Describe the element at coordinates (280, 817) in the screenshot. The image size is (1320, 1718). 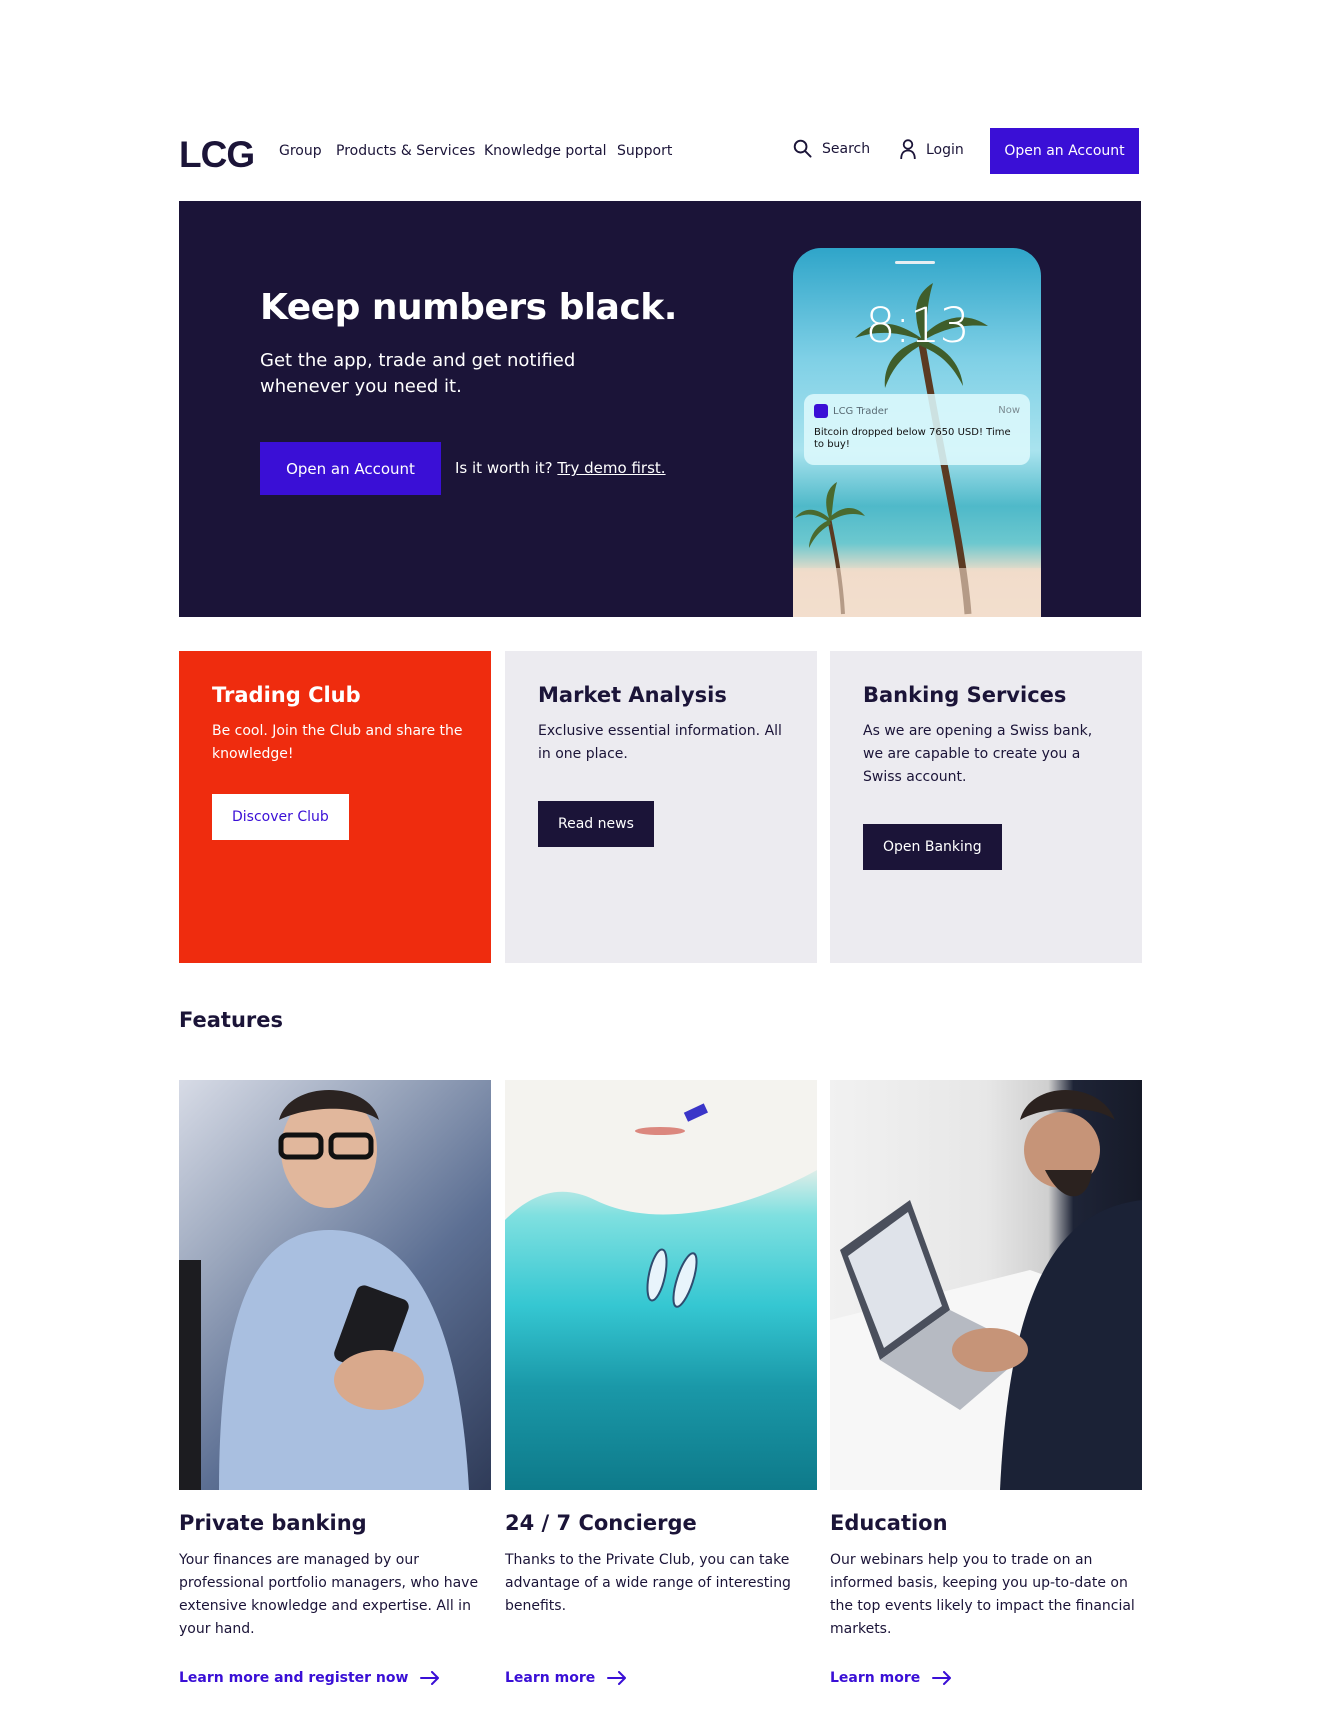
I see `discover-club-button: Discover Club` at that location.